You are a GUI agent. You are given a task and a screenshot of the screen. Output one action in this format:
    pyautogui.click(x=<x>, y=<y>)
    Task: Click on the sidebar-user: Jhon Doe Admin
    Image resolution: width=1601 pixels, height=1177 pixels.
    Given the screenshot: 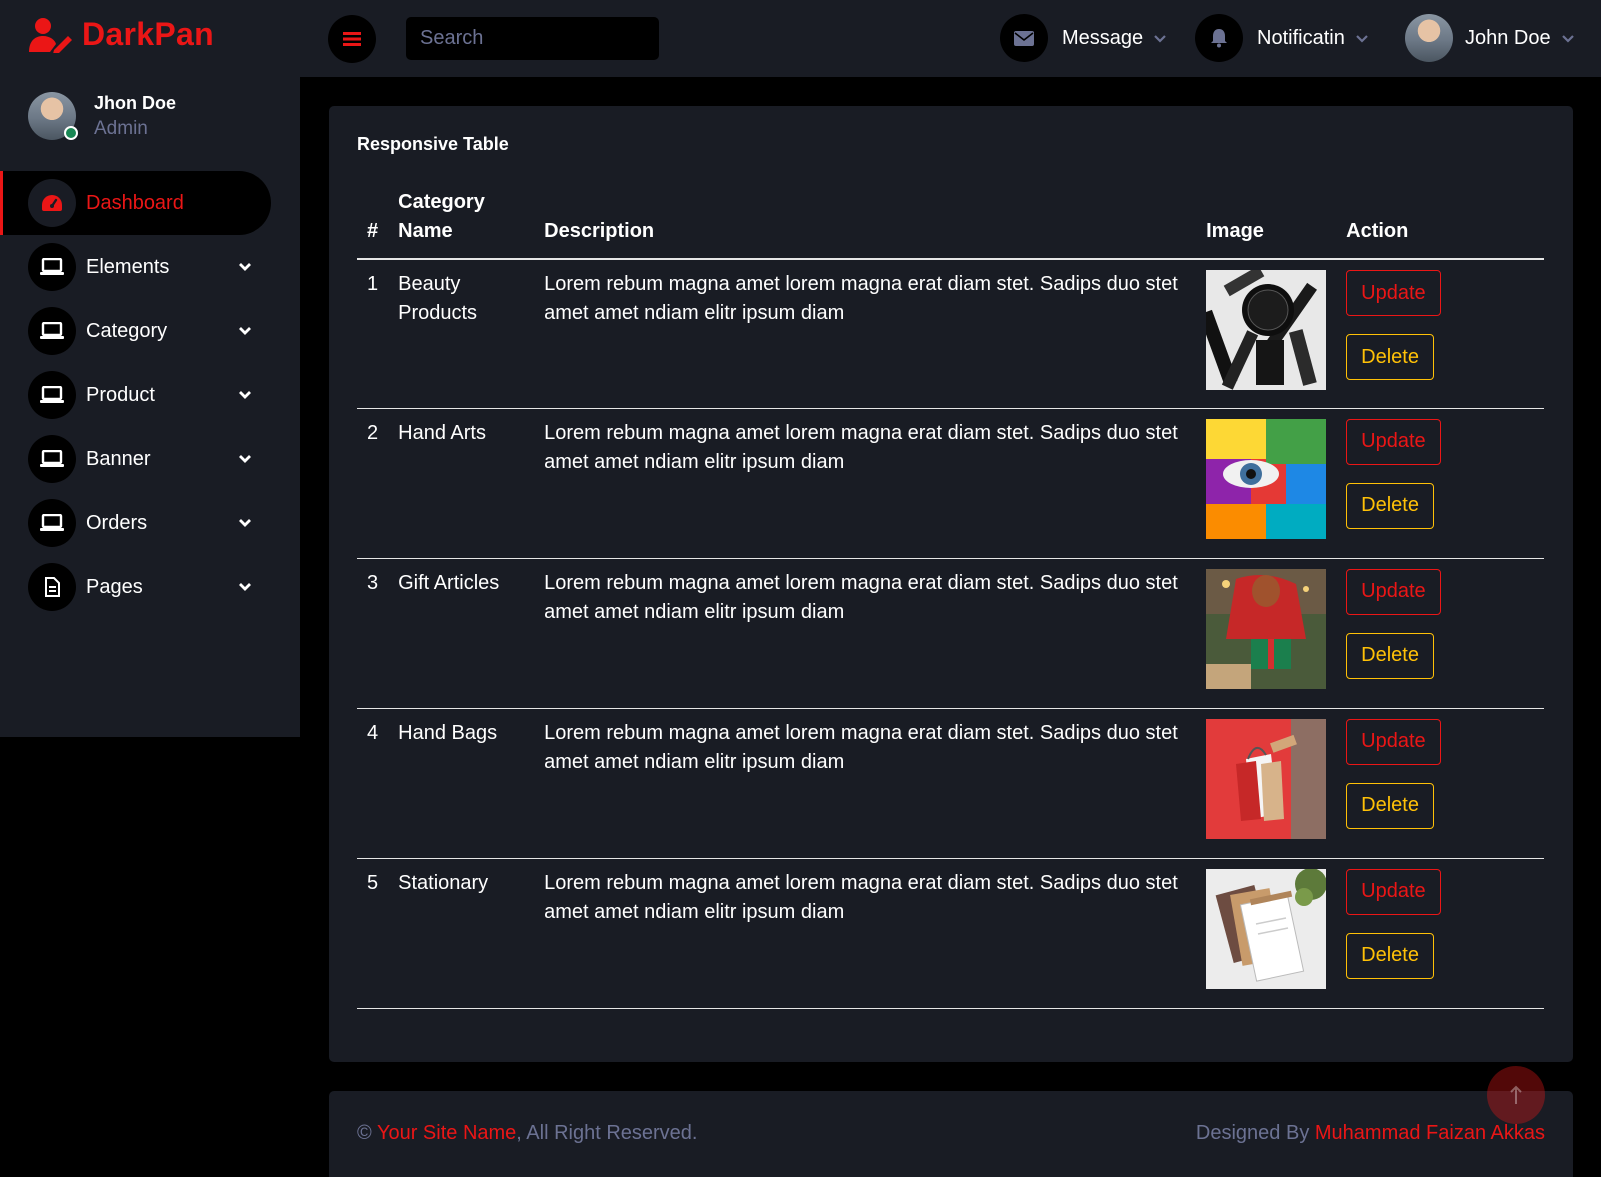 What is the action you would take?
    pyautogui.click(x=102, y=116)
    